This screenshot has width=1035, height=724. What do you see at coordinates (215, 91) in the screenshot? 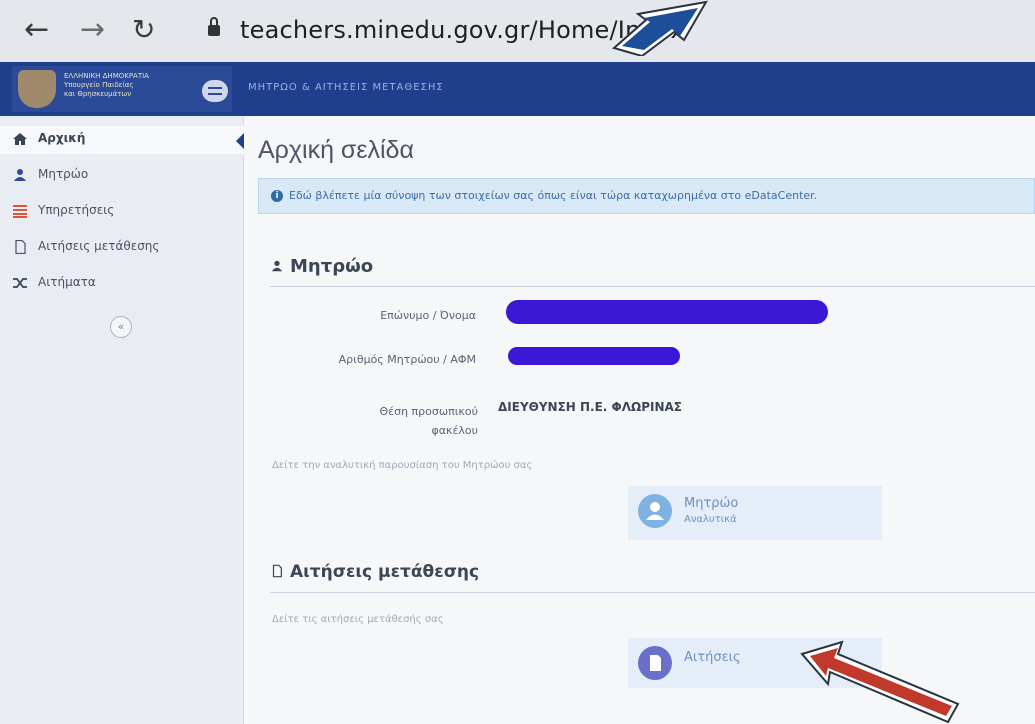
I see `menu-toggle-icon` at bounding box center [215, 91].